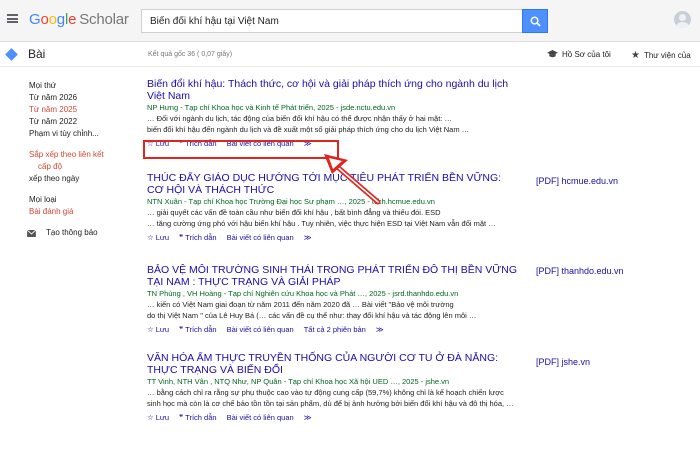 This screenshot has height=450, width=700. Describe the element at coordinates (586, 54) in the screenshot. I see `my-profile-label: Hồ Sơ của tôi` at that location.